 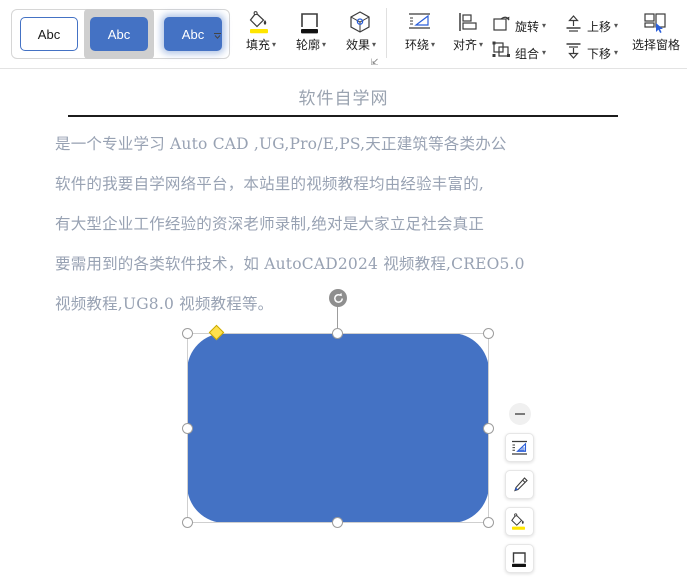 I want to click on fill-bucket-icon, so click(x=261, y=22).